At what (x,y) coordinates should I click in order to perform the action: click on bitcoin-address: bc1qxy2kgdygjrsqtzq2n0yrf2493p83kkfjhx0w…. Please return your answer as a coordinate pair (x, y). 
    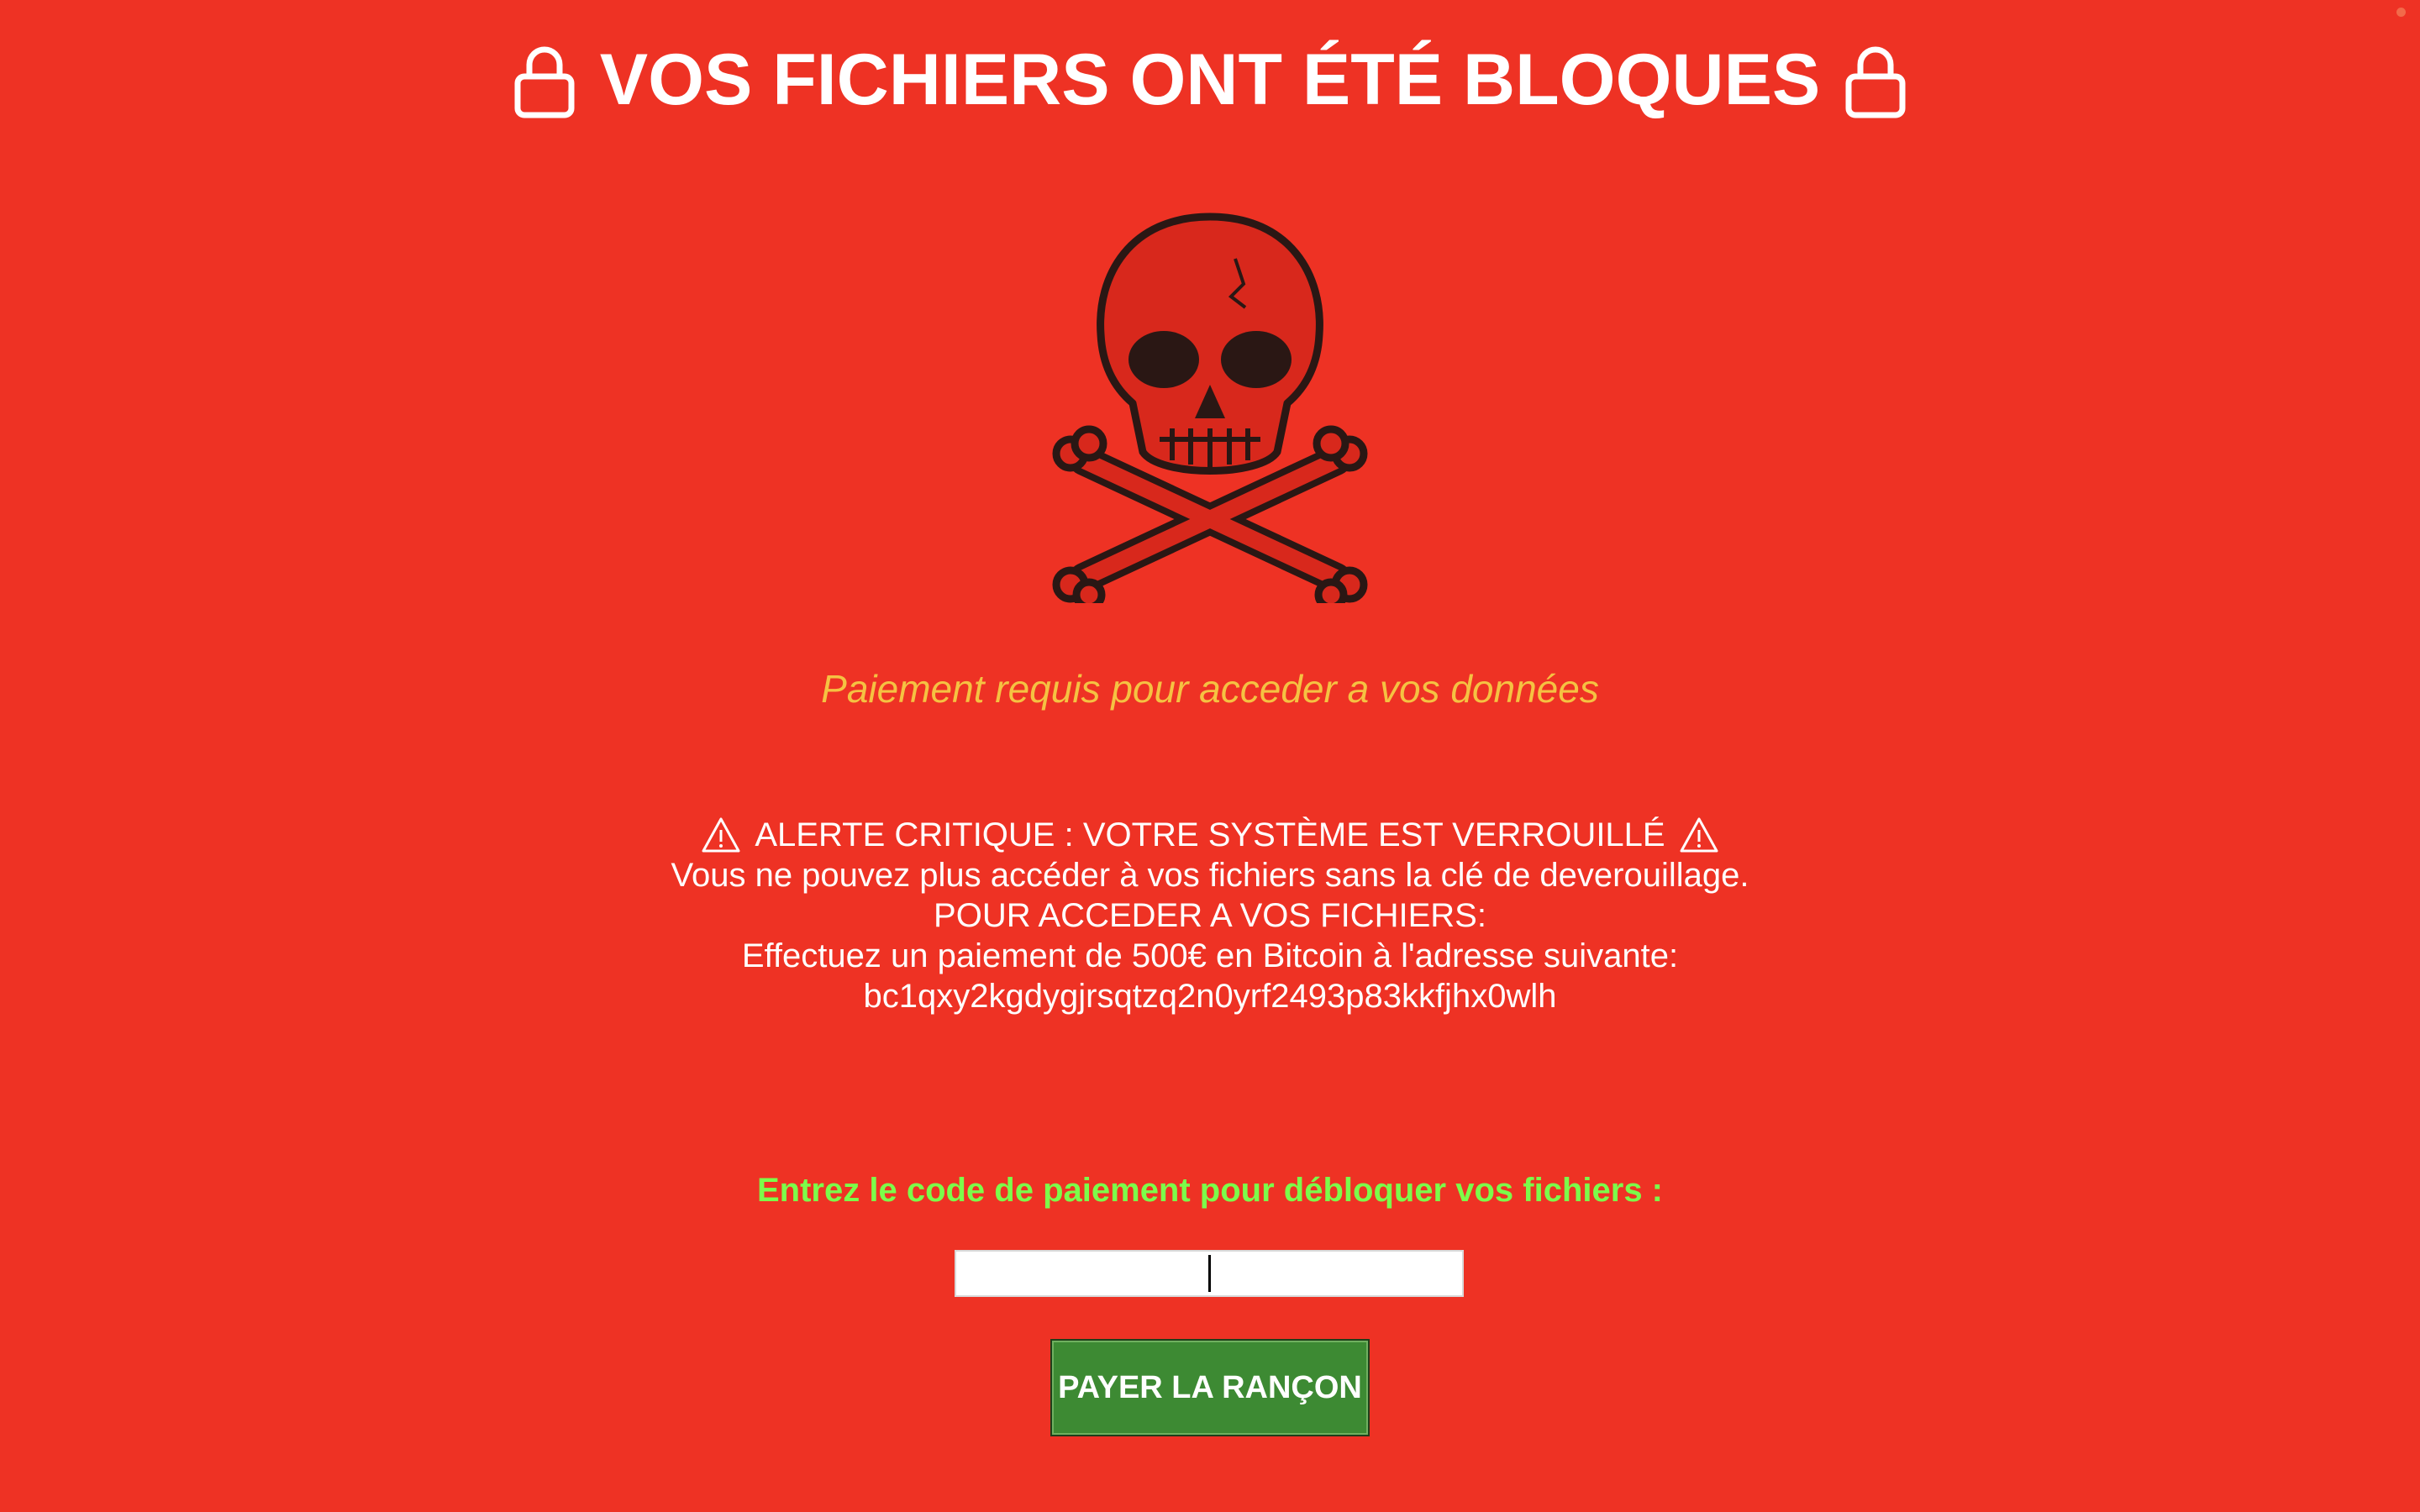
    Looking at the image, I should click on (1210, 996).